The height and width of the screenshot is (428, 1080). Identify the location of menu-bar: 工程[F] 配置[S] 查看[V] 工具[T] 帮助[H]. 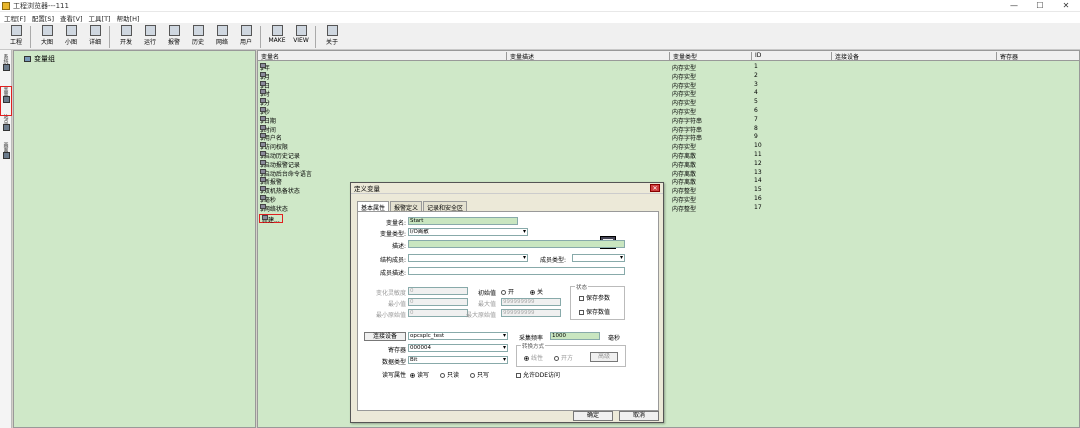
(540, 17).